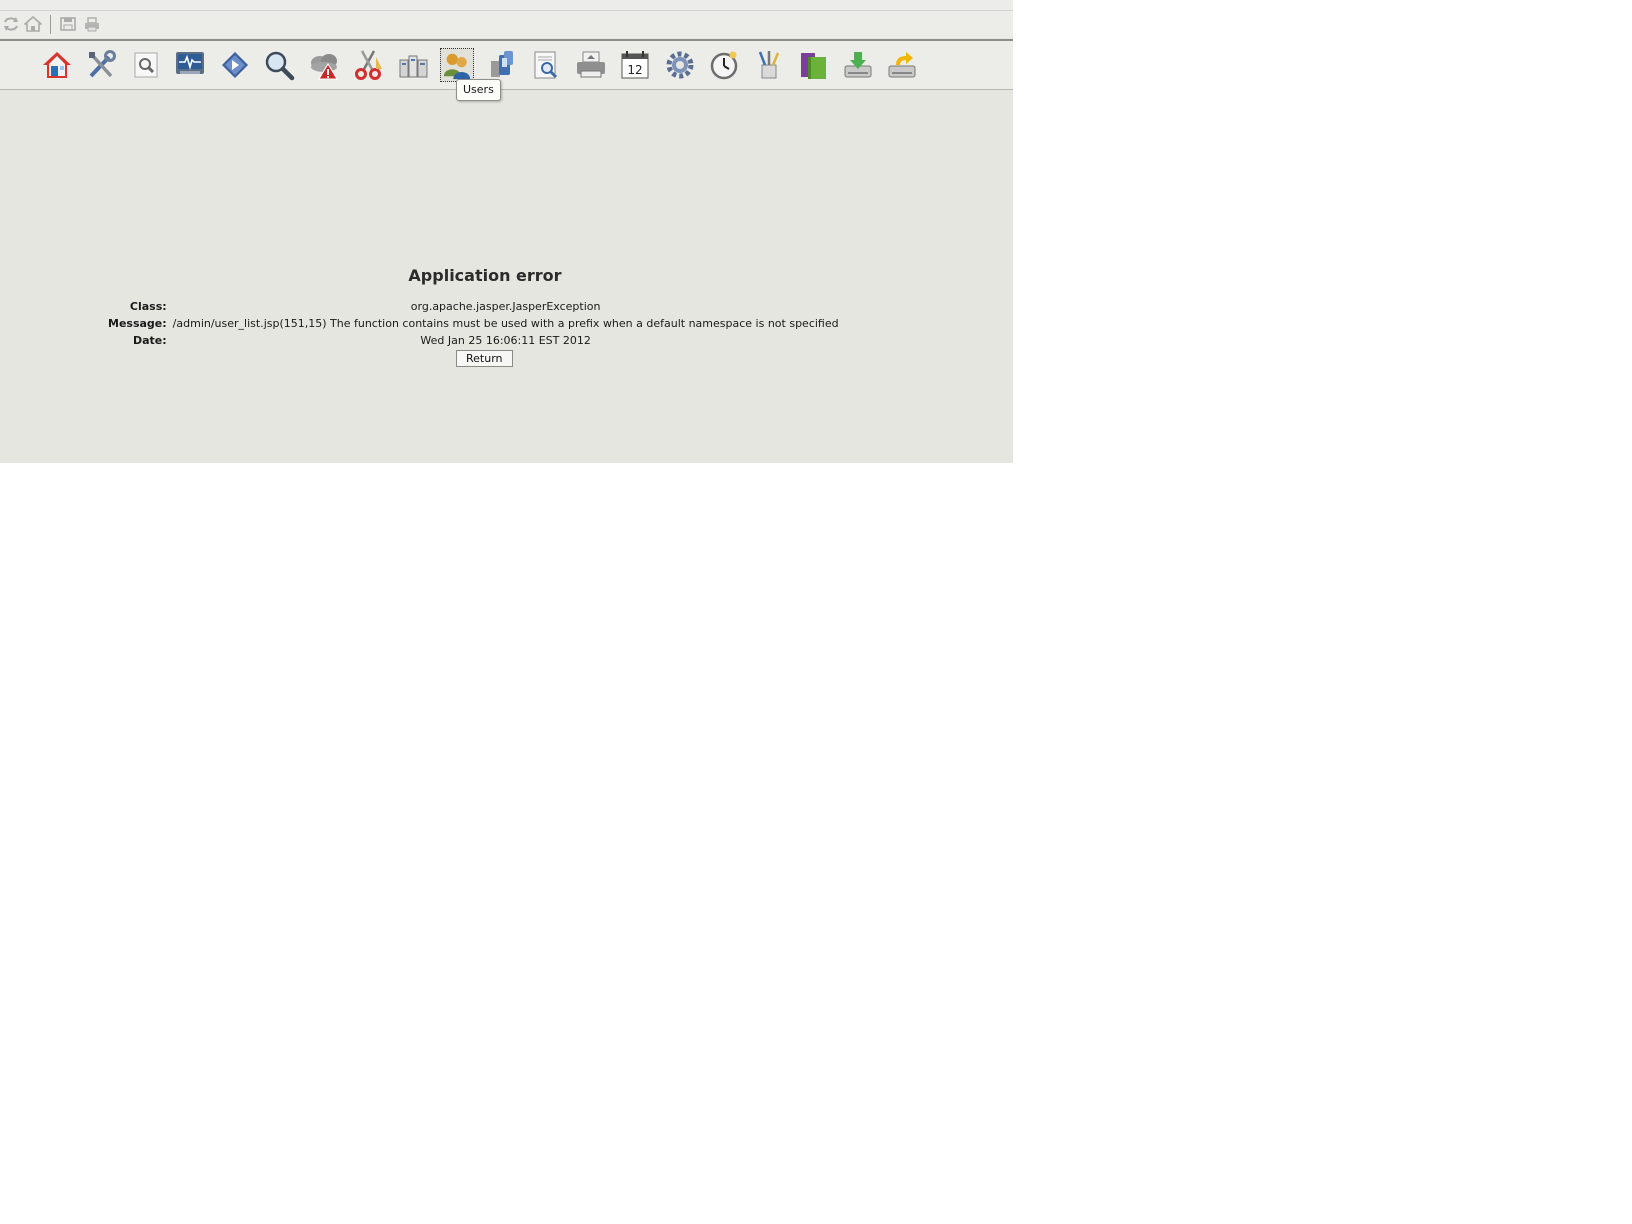 Image resolution: width=1632 pixels, height=1224 pixels. I want to click on devices-button, so click(502, 65).